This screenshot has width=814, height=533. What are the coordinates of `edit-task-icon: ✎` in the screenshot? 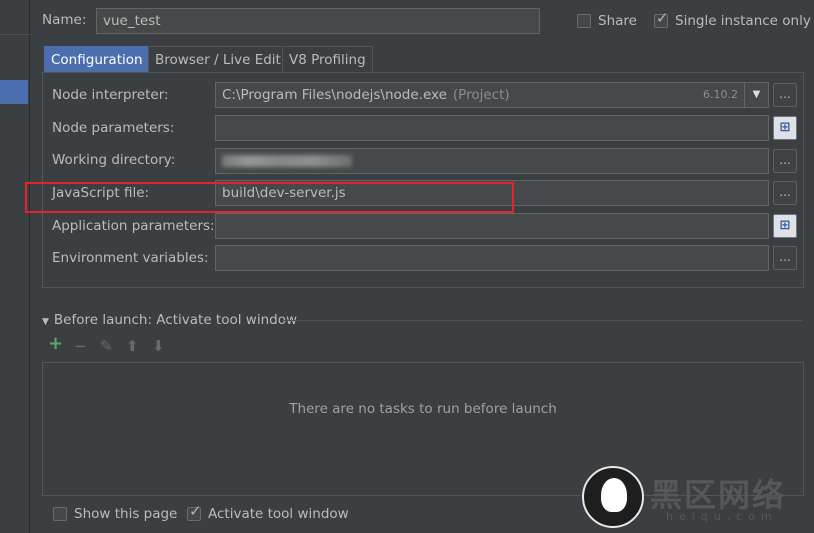 It's located at (106, 346).